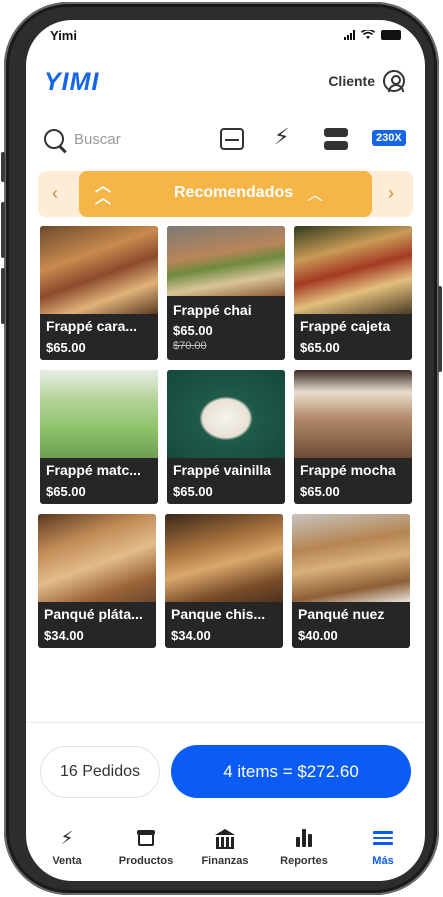 This screenshot has width=443, height=897. What do you see at coordinates (225, 37) in the screenshot?
I see `status-bar: Yimi` at bounding box center [225, 37].